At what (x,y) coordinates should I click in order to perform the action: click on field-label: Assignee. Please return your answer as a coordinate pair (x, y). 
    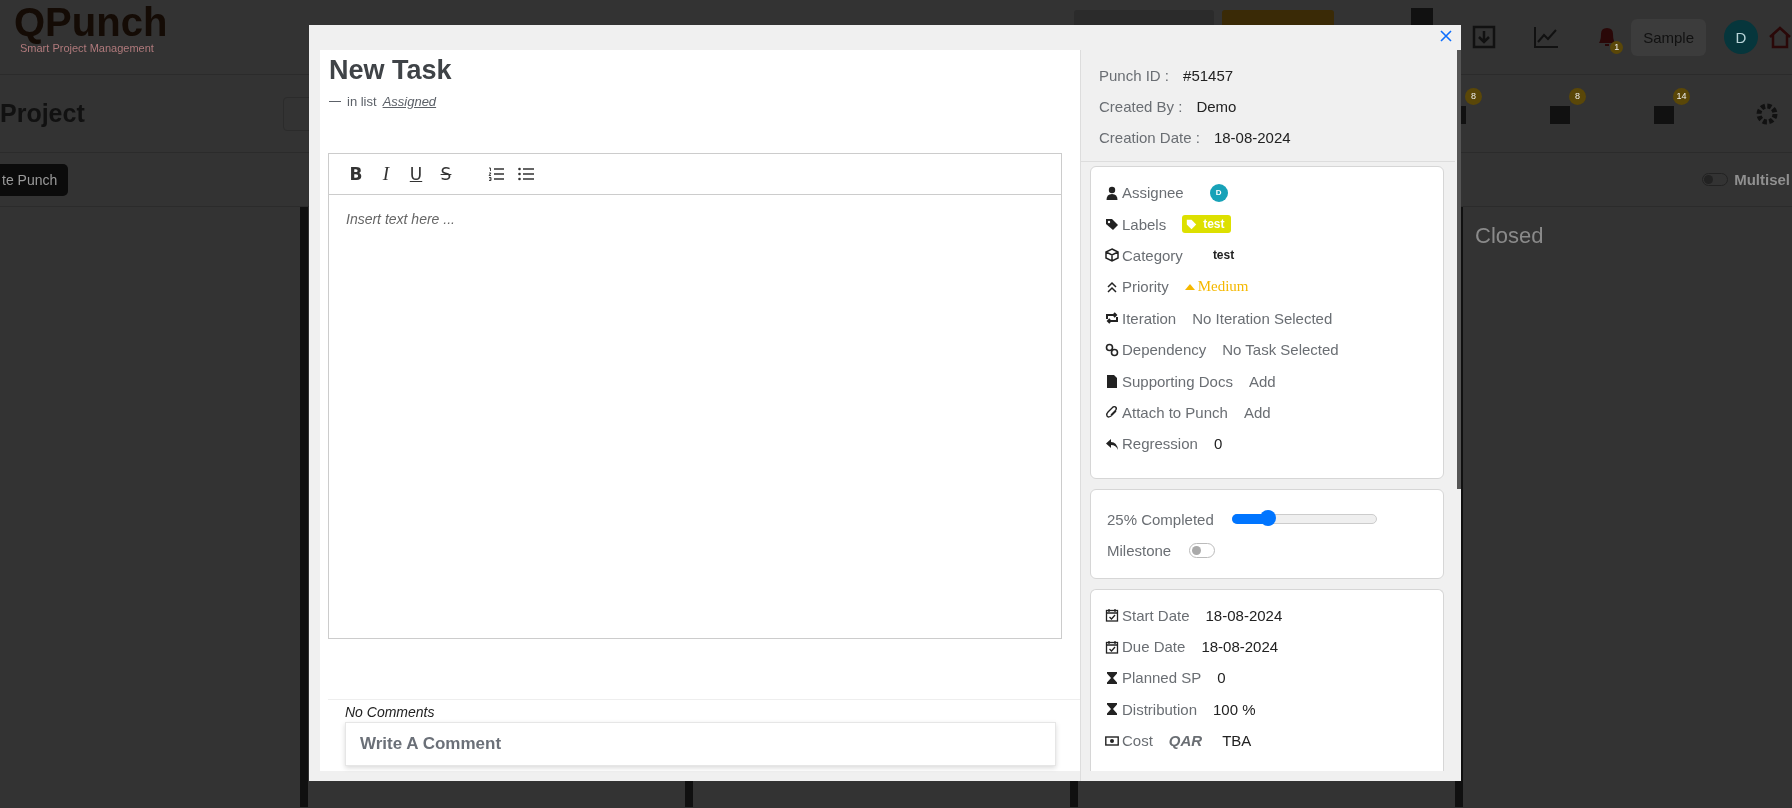
    Looking at the image, I should click on (1153, 193).